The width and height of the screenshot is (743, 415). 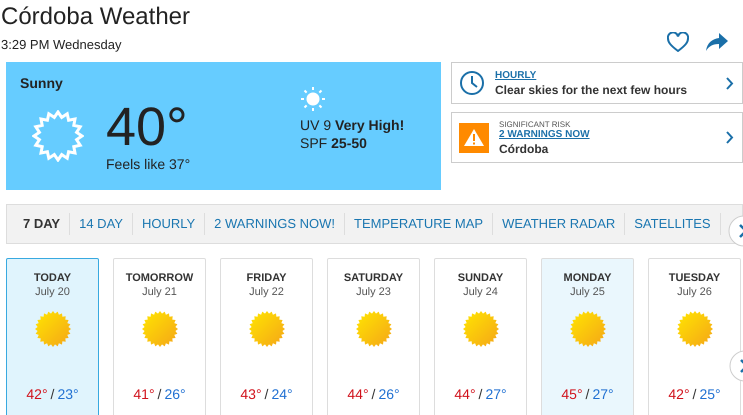 What do you see at coordinates (710, 394) in the screenshot?
I see `low-temperature: 25°` at bounding box center [710, 394].